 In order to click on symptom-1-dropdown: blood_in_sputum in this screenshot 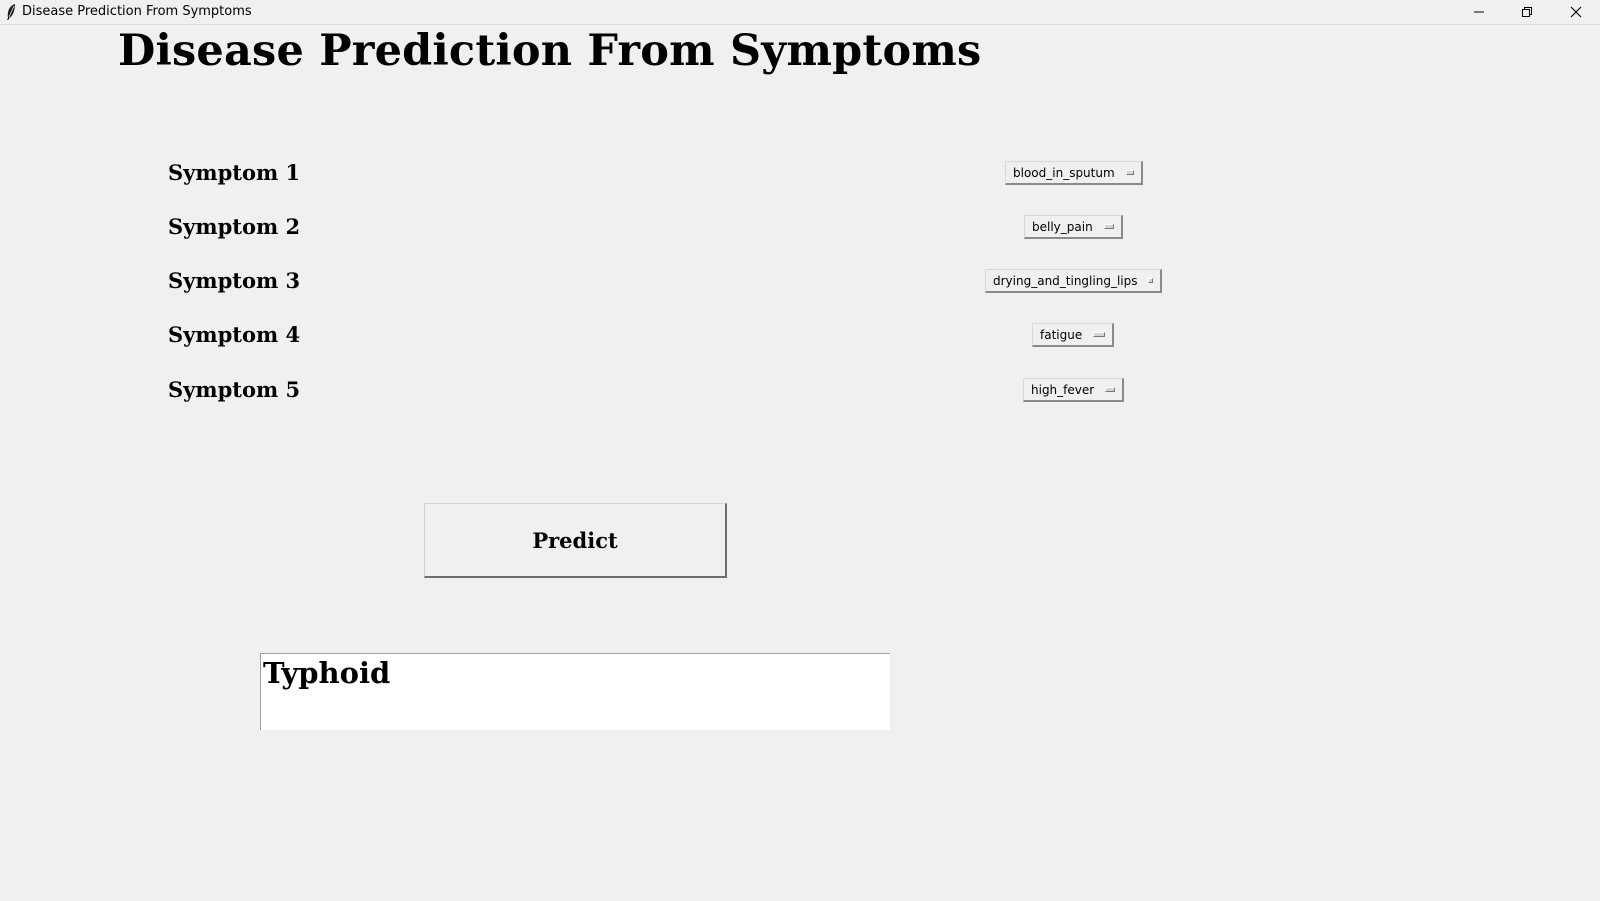, I will do `click(1074, 173)`.